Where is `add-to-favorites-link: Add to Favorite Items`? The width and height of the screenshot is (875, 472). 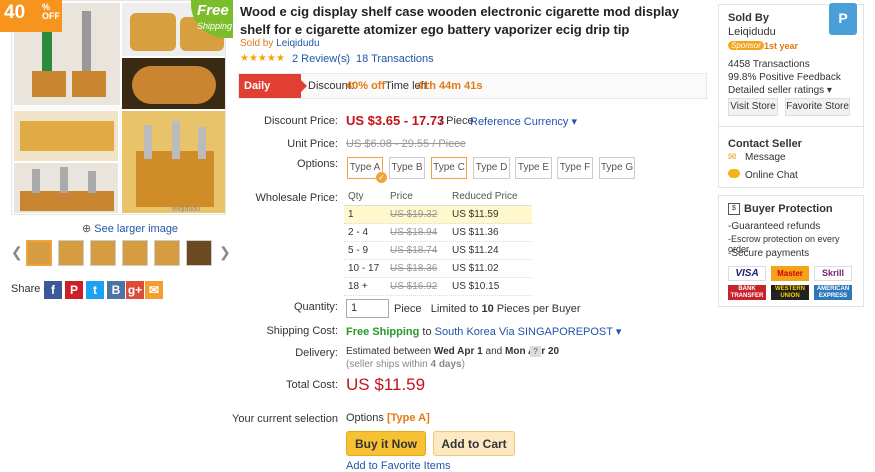
add-to-favorites-link: Add to Favorite Items is located at coordinates (398, 466).